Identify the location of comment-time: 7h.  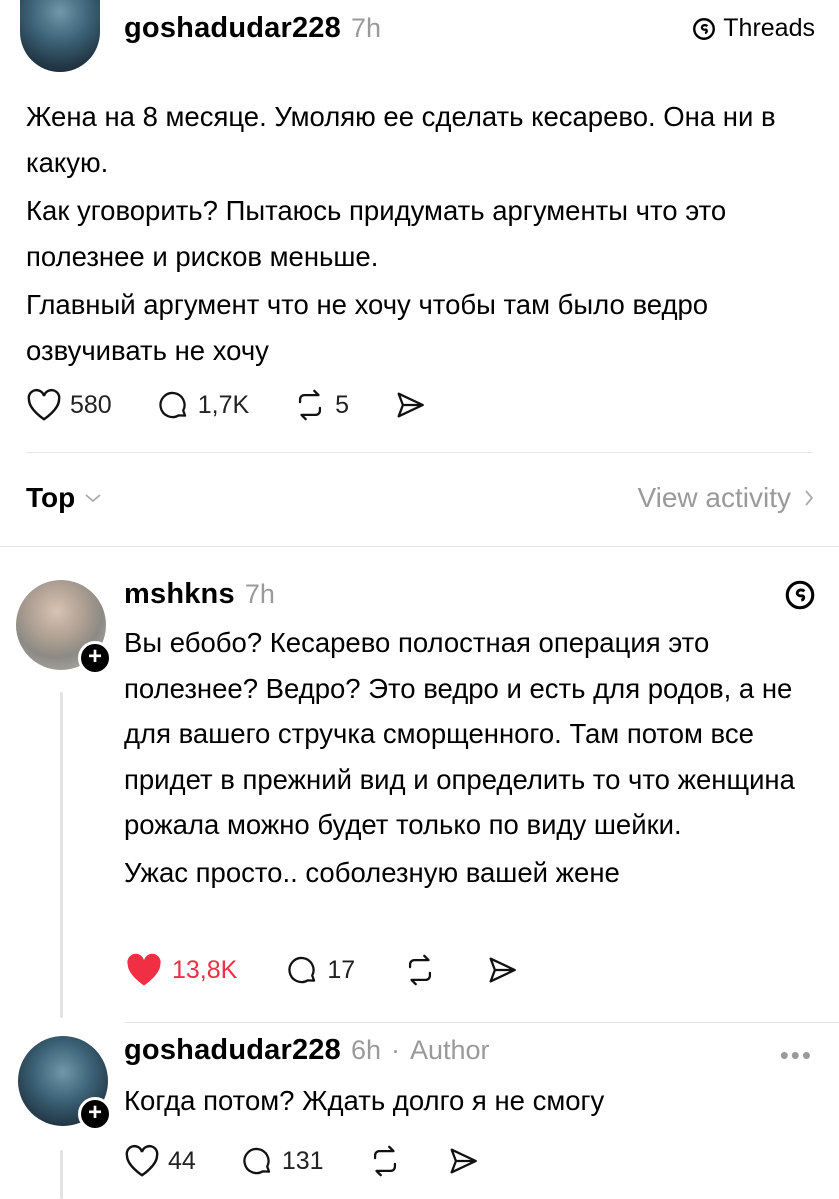
(259, 594).